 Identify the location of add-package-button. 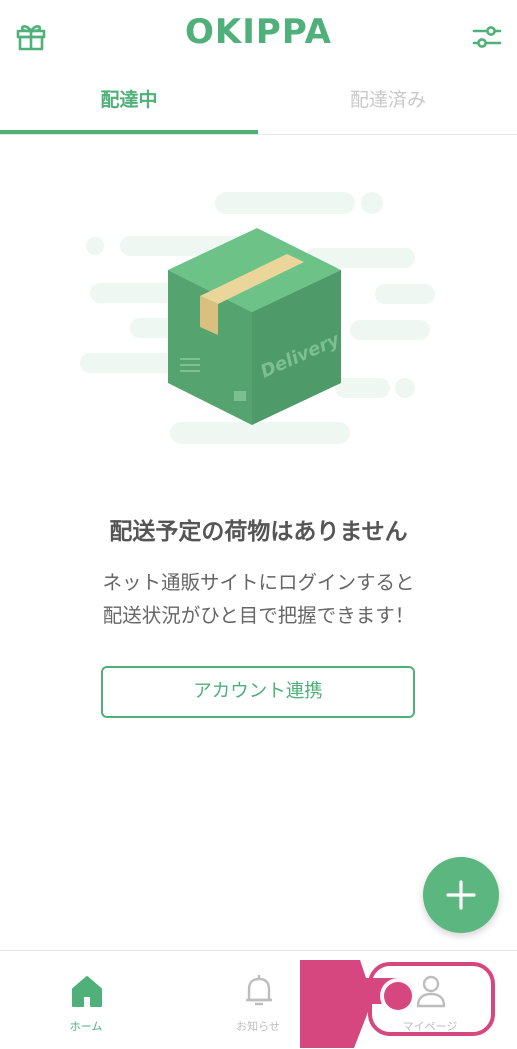
(461, 895).